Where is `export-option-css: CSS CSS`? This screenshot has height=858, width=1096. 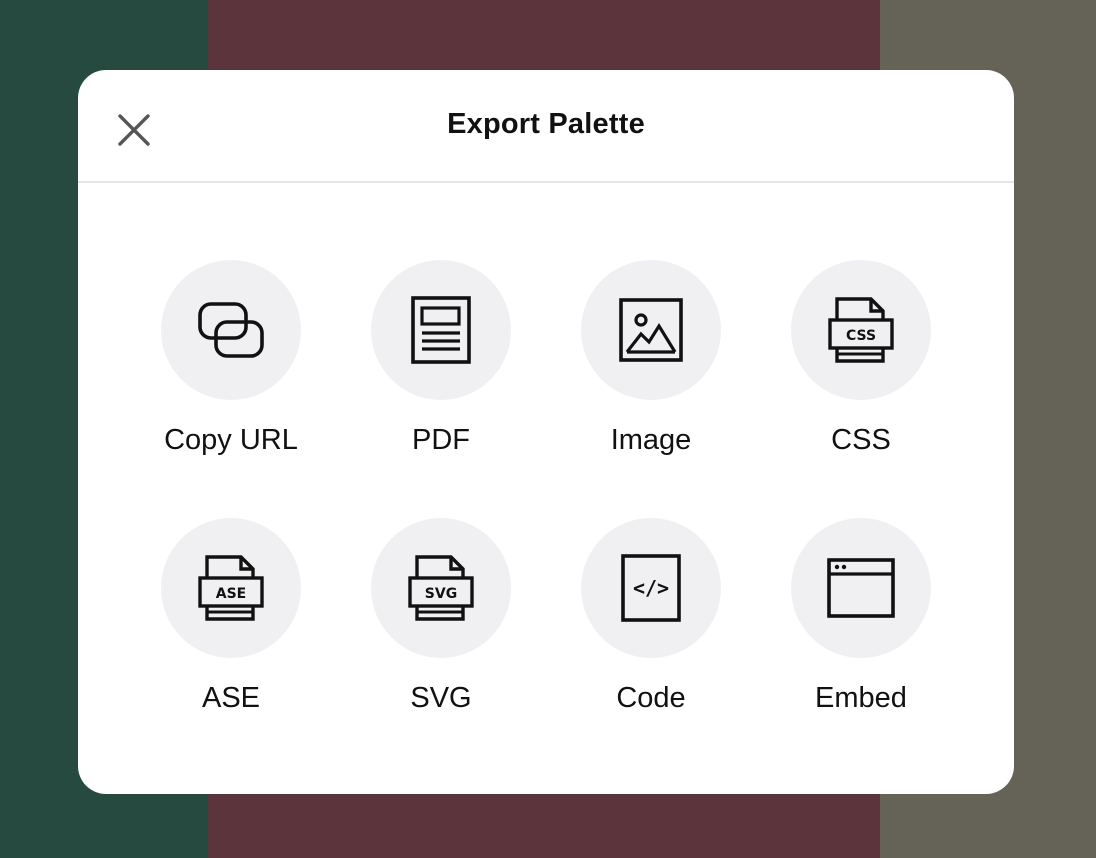
export-option-css: CSS CSS is located at coordinates (861, 370).